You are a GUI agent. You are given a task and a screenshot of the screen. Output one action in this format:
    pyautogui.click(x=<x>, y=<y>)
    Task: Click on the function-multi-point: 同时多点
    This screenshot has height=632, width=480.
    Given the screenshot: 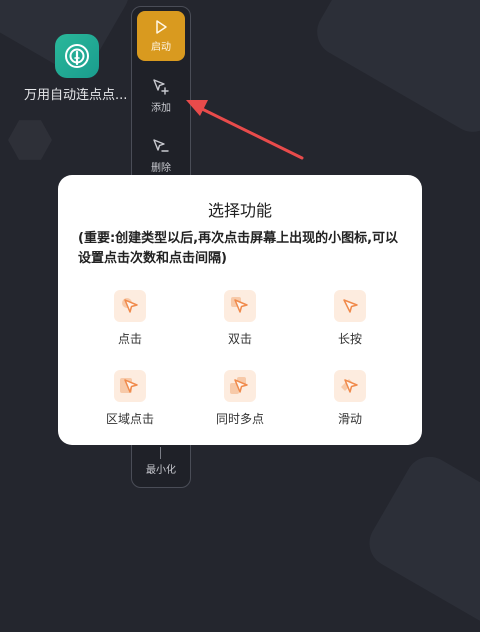 What is the action you would take?
    pyautogui.click(x=240, y=400)
    